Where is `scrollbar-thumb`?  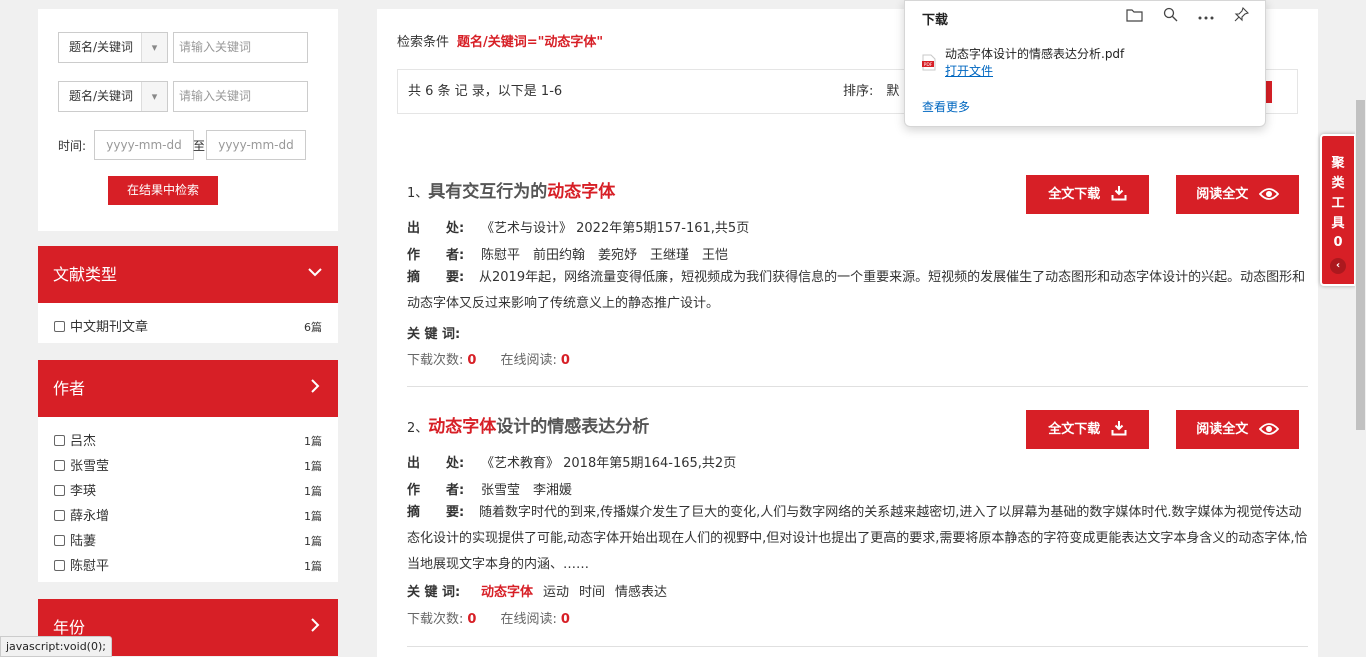 scrollbar-thumb is located at coordinates (1360, 265).